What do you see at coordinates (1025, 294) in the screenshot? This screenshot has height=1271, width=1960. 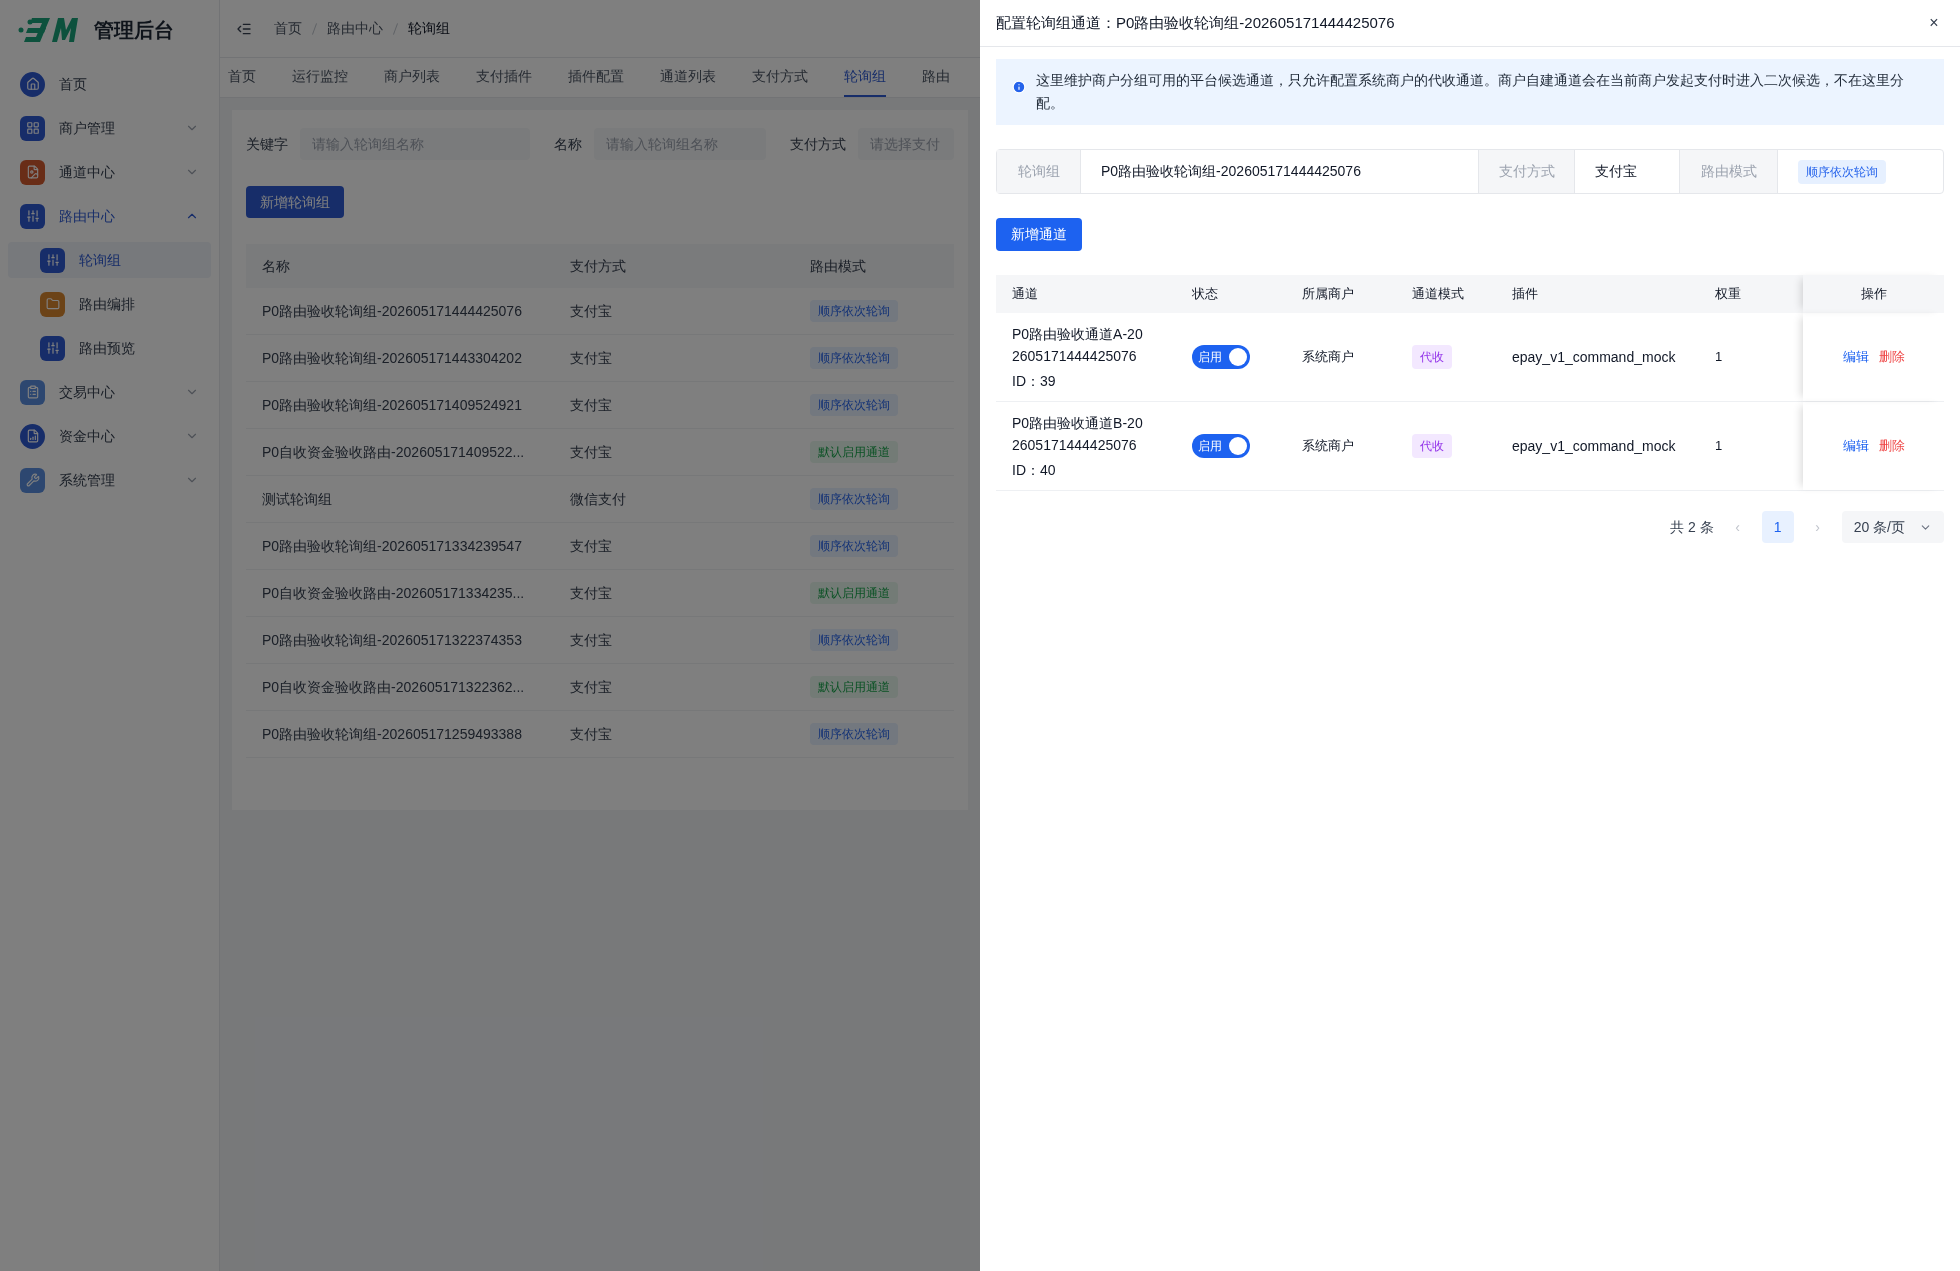 I see `column-header: 通道` at bounding box center [1025, 294].